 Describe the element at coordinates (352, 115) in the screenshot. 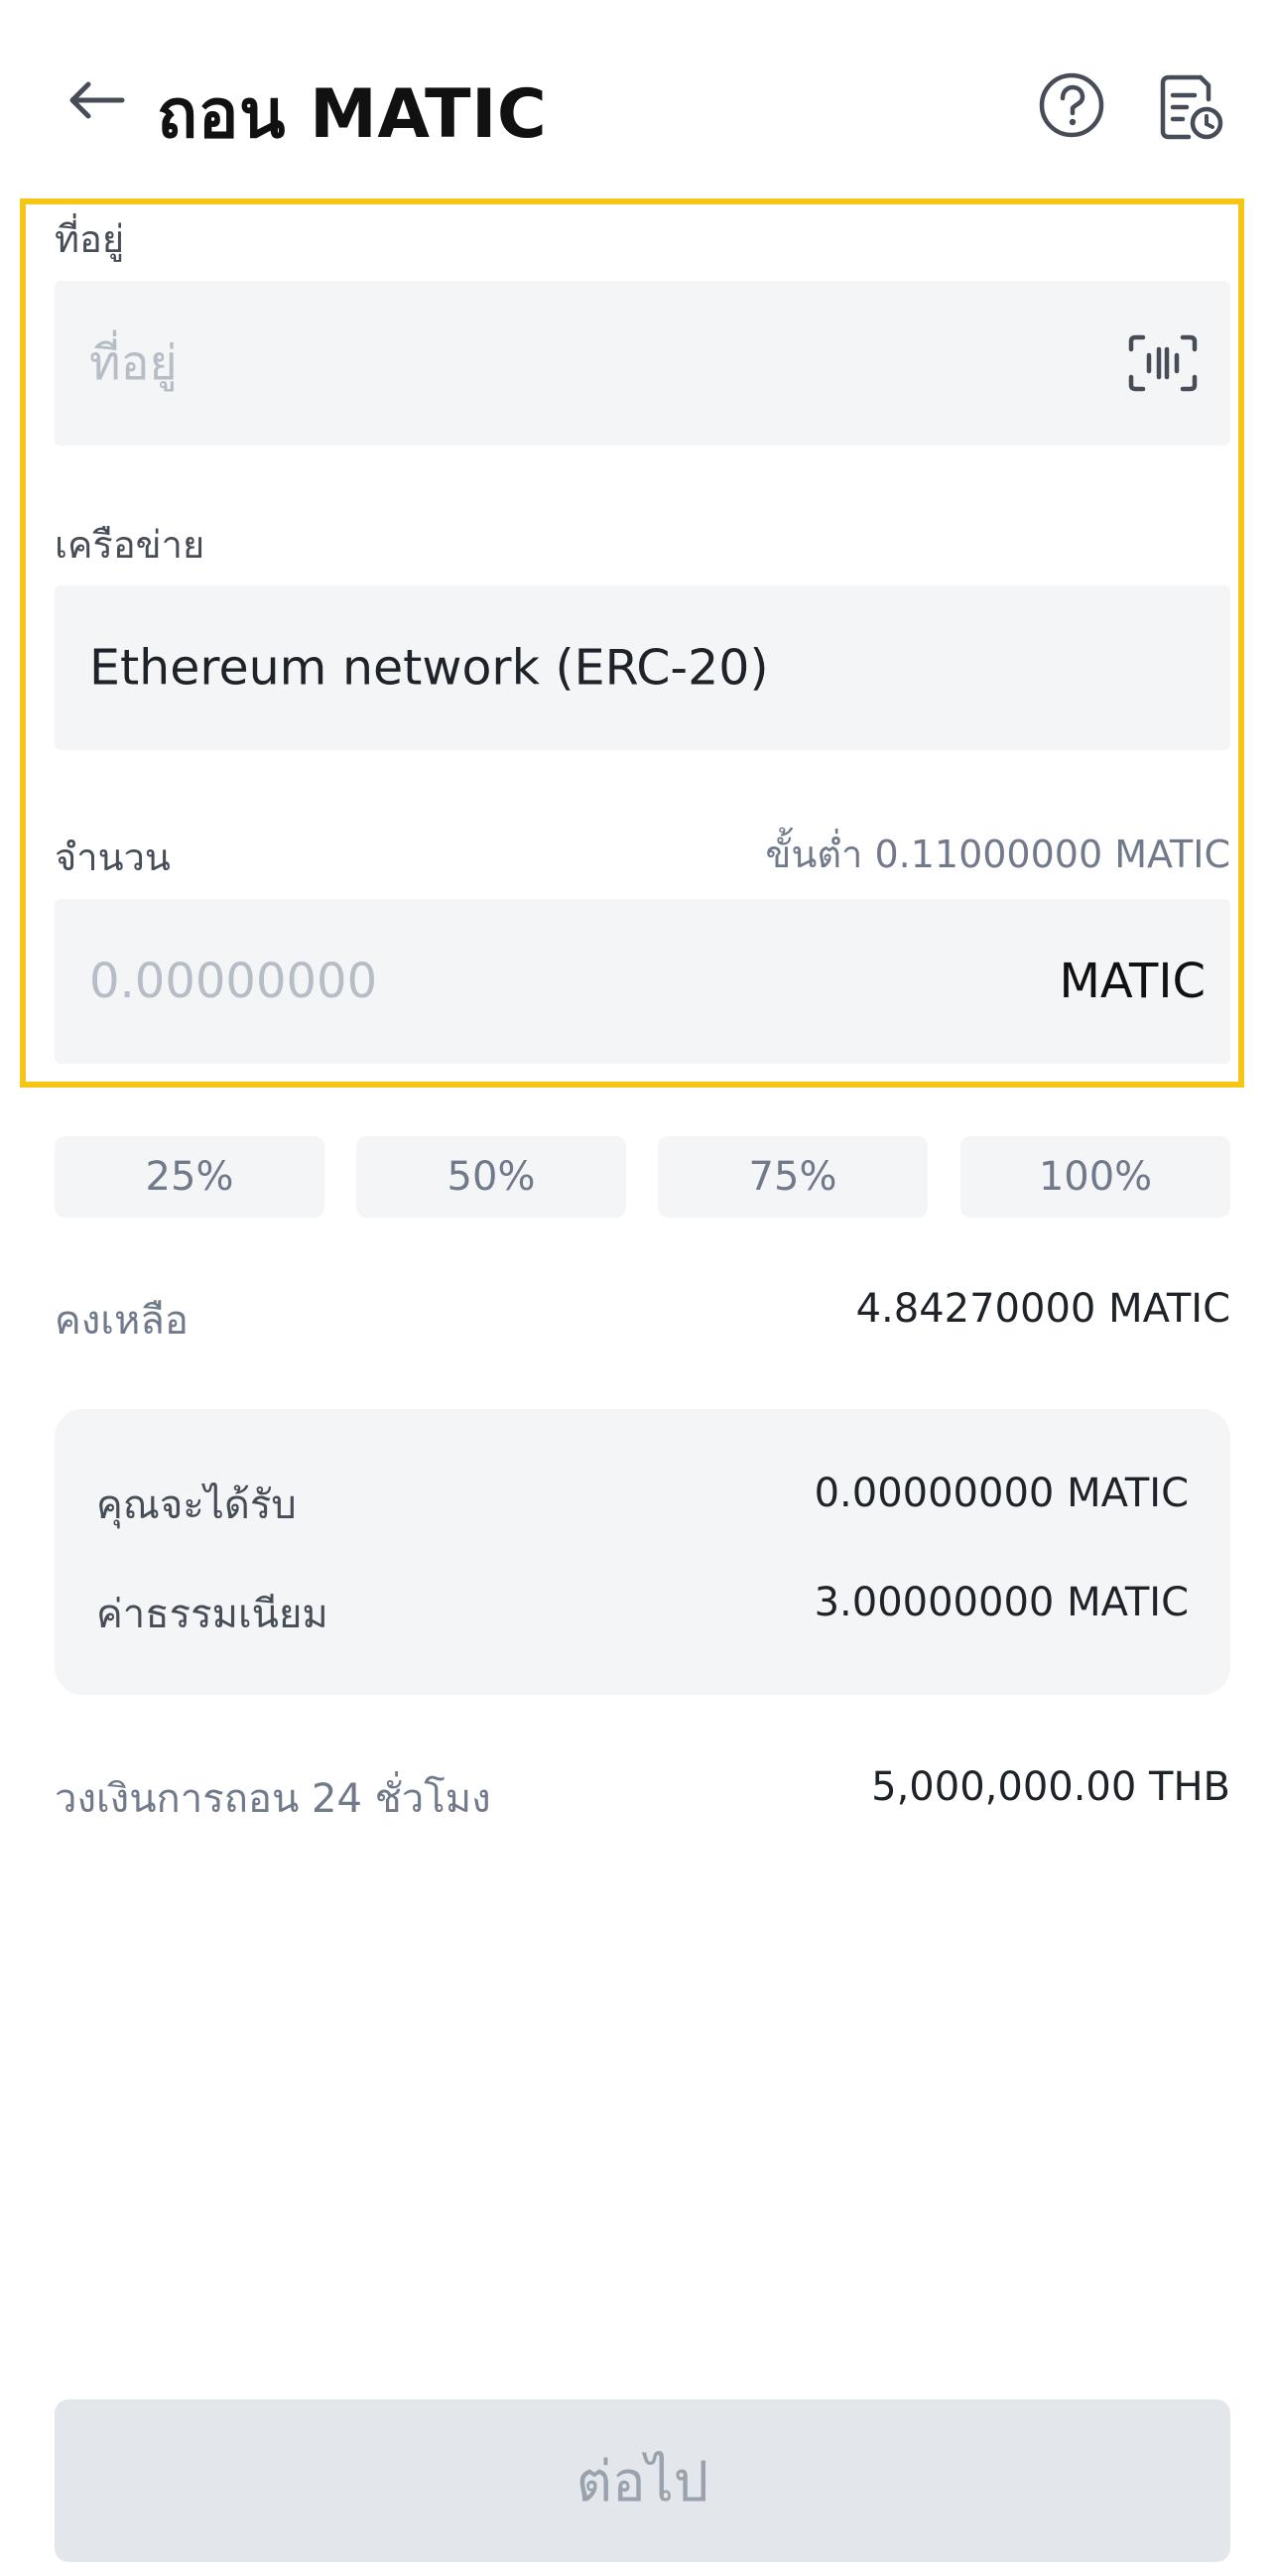

I see `page-title: ถอน MATIC` at that location.